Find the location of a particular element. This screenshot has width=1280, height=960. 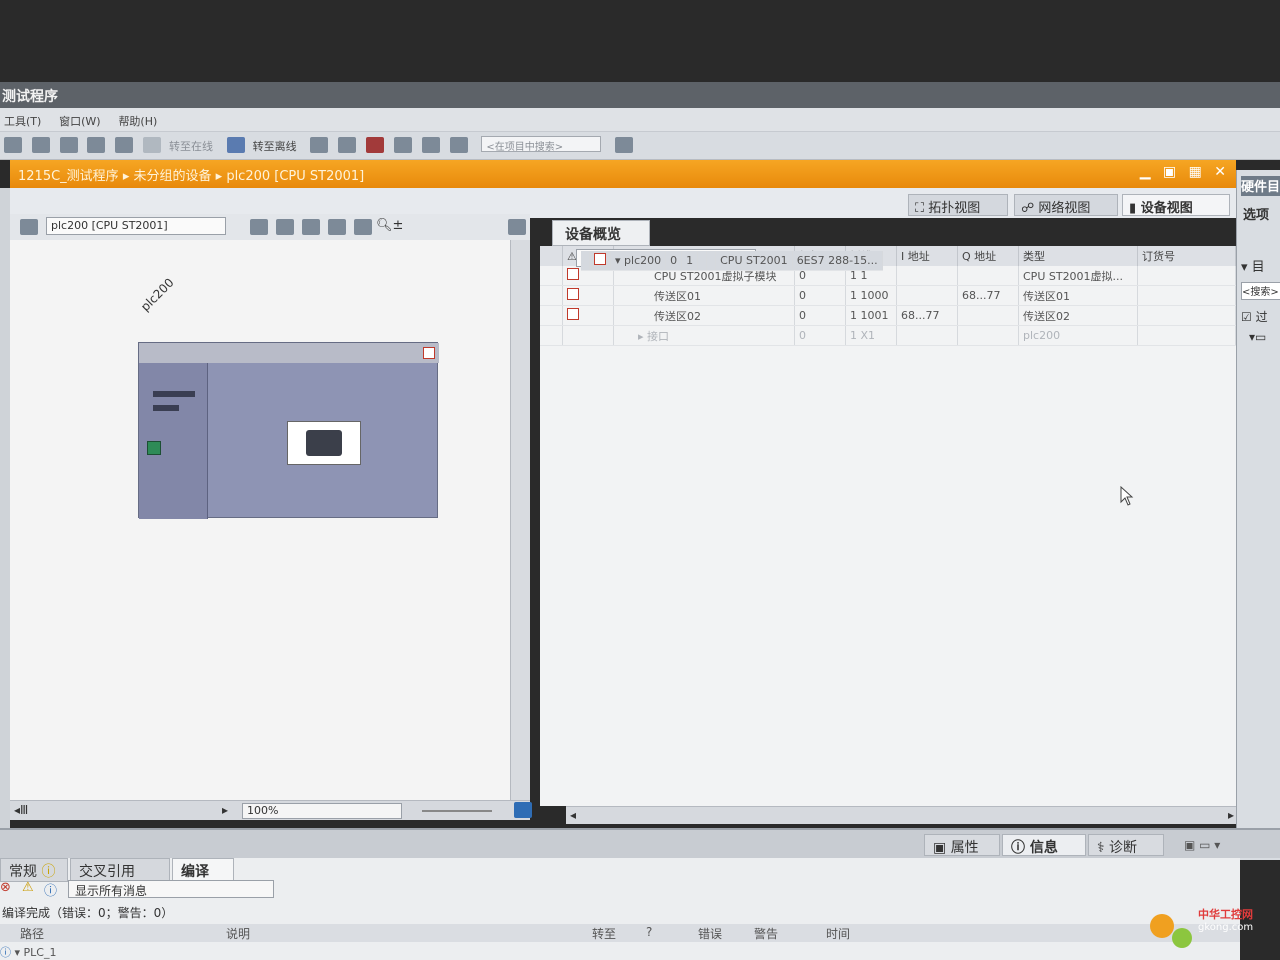

watermark-url: gkong.com is located at coordinates (1226, 927).